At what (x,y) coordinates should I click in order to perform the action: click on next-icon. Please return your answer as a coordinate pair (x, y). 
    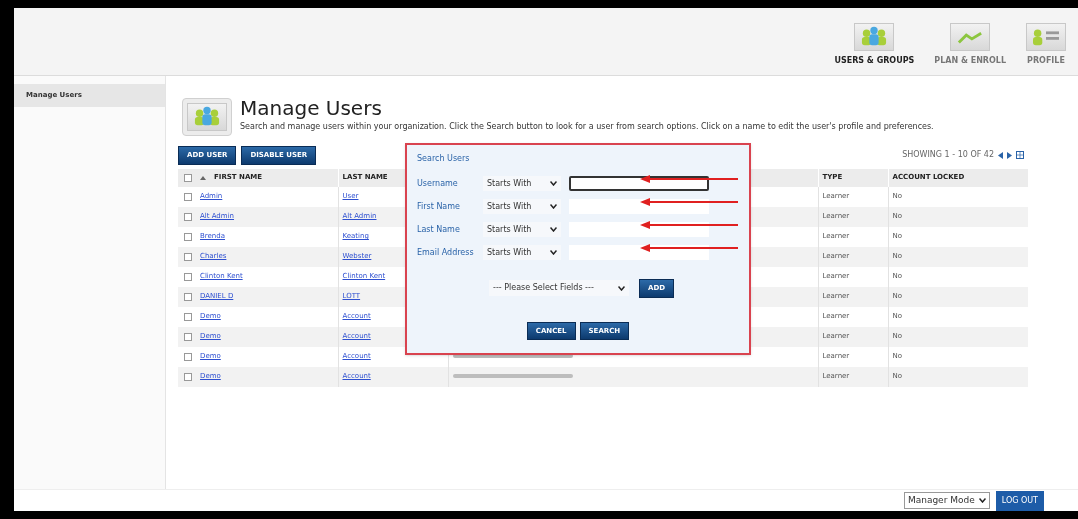
    Looking at the image, I should click on (1009, 155).